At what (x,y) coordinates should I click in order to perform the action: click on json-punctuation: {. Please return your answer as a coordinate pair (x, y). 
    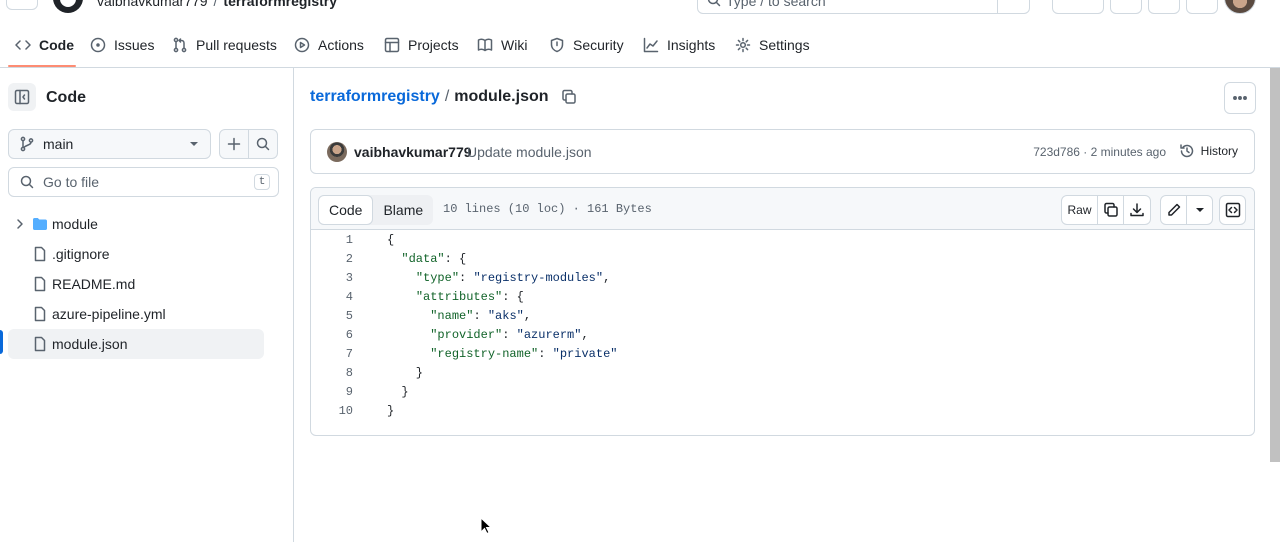
    Looking at the image, I should click on (391, 240).